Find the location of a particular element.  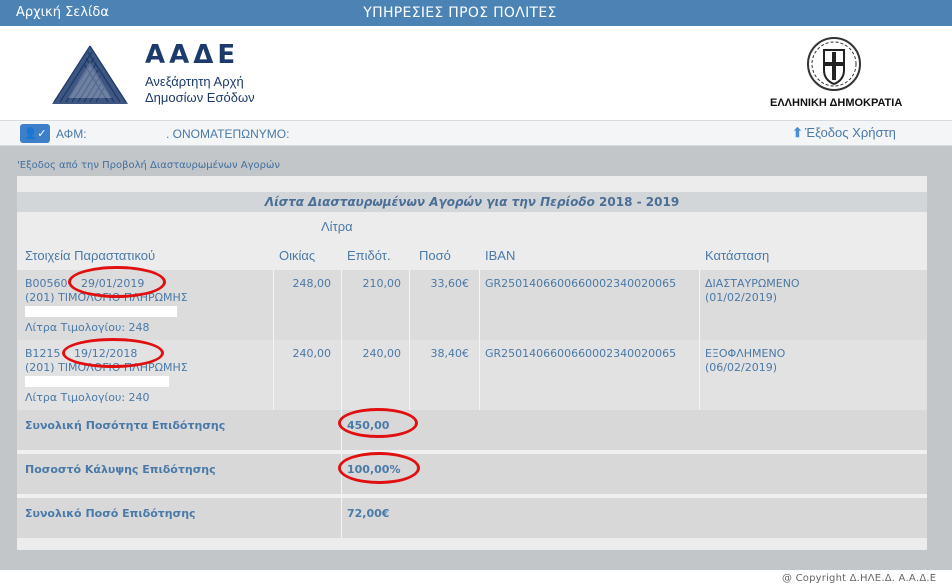

summary-value: 72,00€ is located at coordinates (368, 513).